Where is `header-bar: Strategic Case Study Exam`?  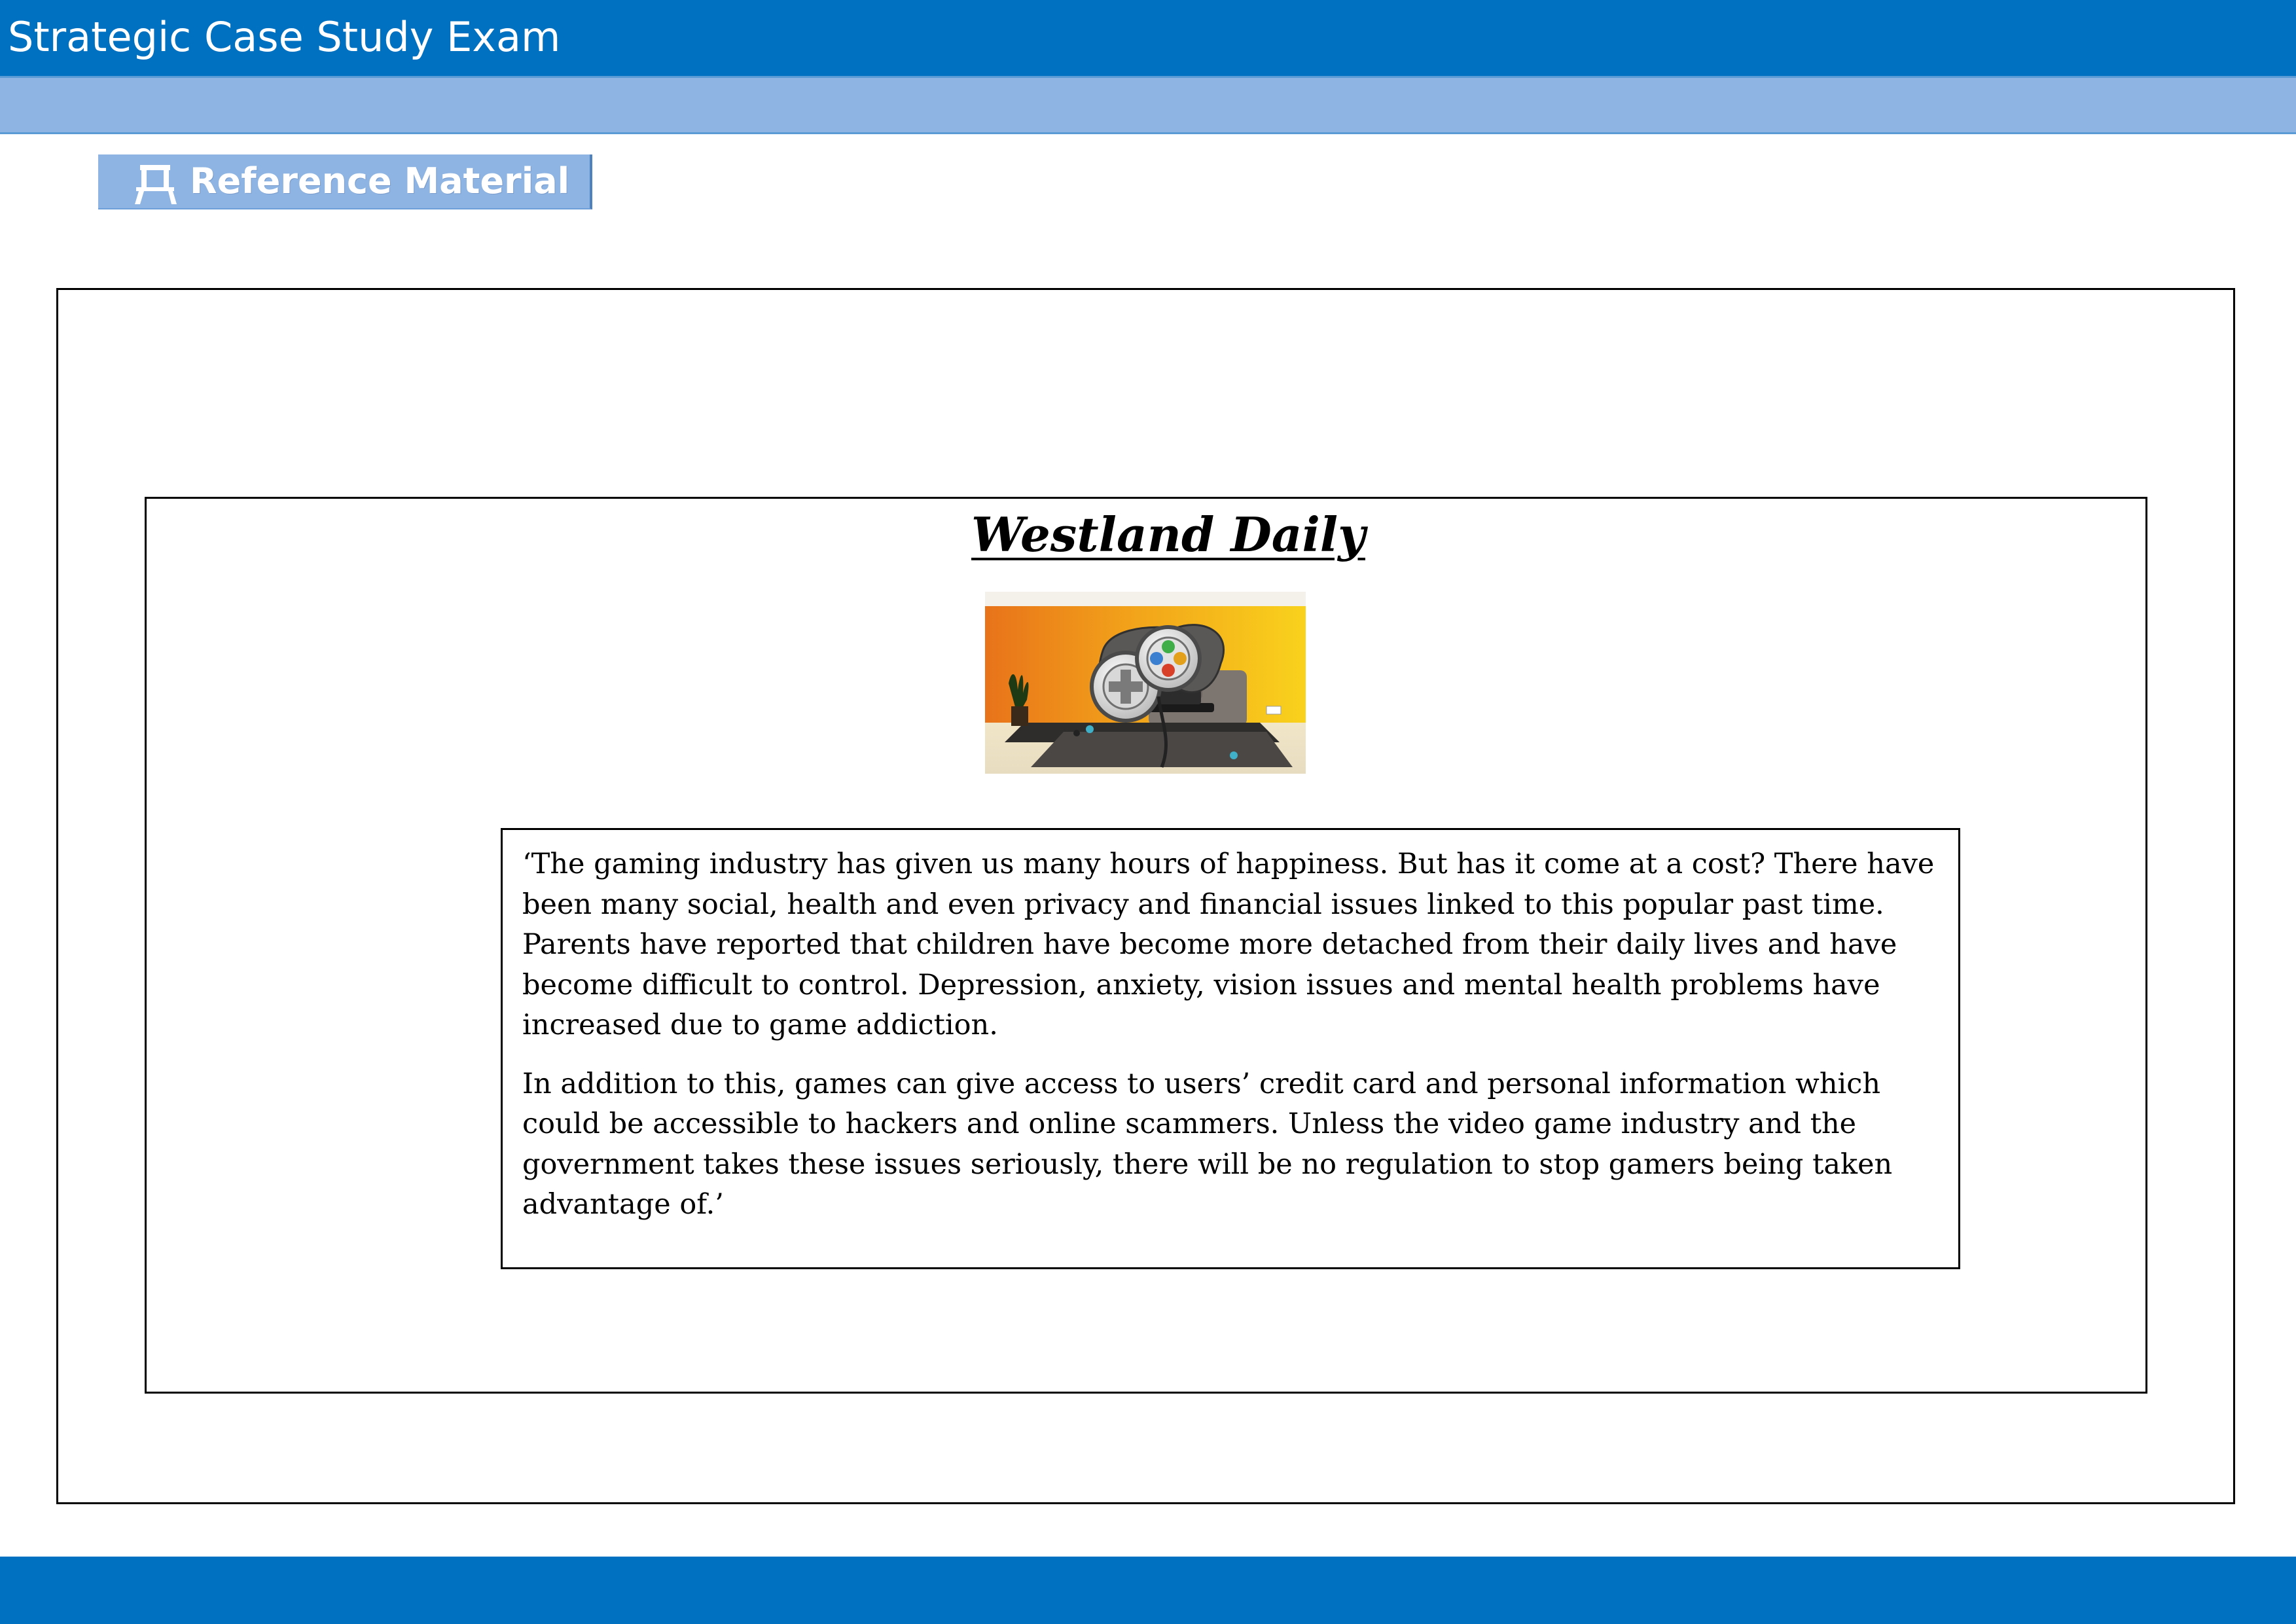
header-bar: Strategic Case Study Exam is located at coordinates (1148, 39).